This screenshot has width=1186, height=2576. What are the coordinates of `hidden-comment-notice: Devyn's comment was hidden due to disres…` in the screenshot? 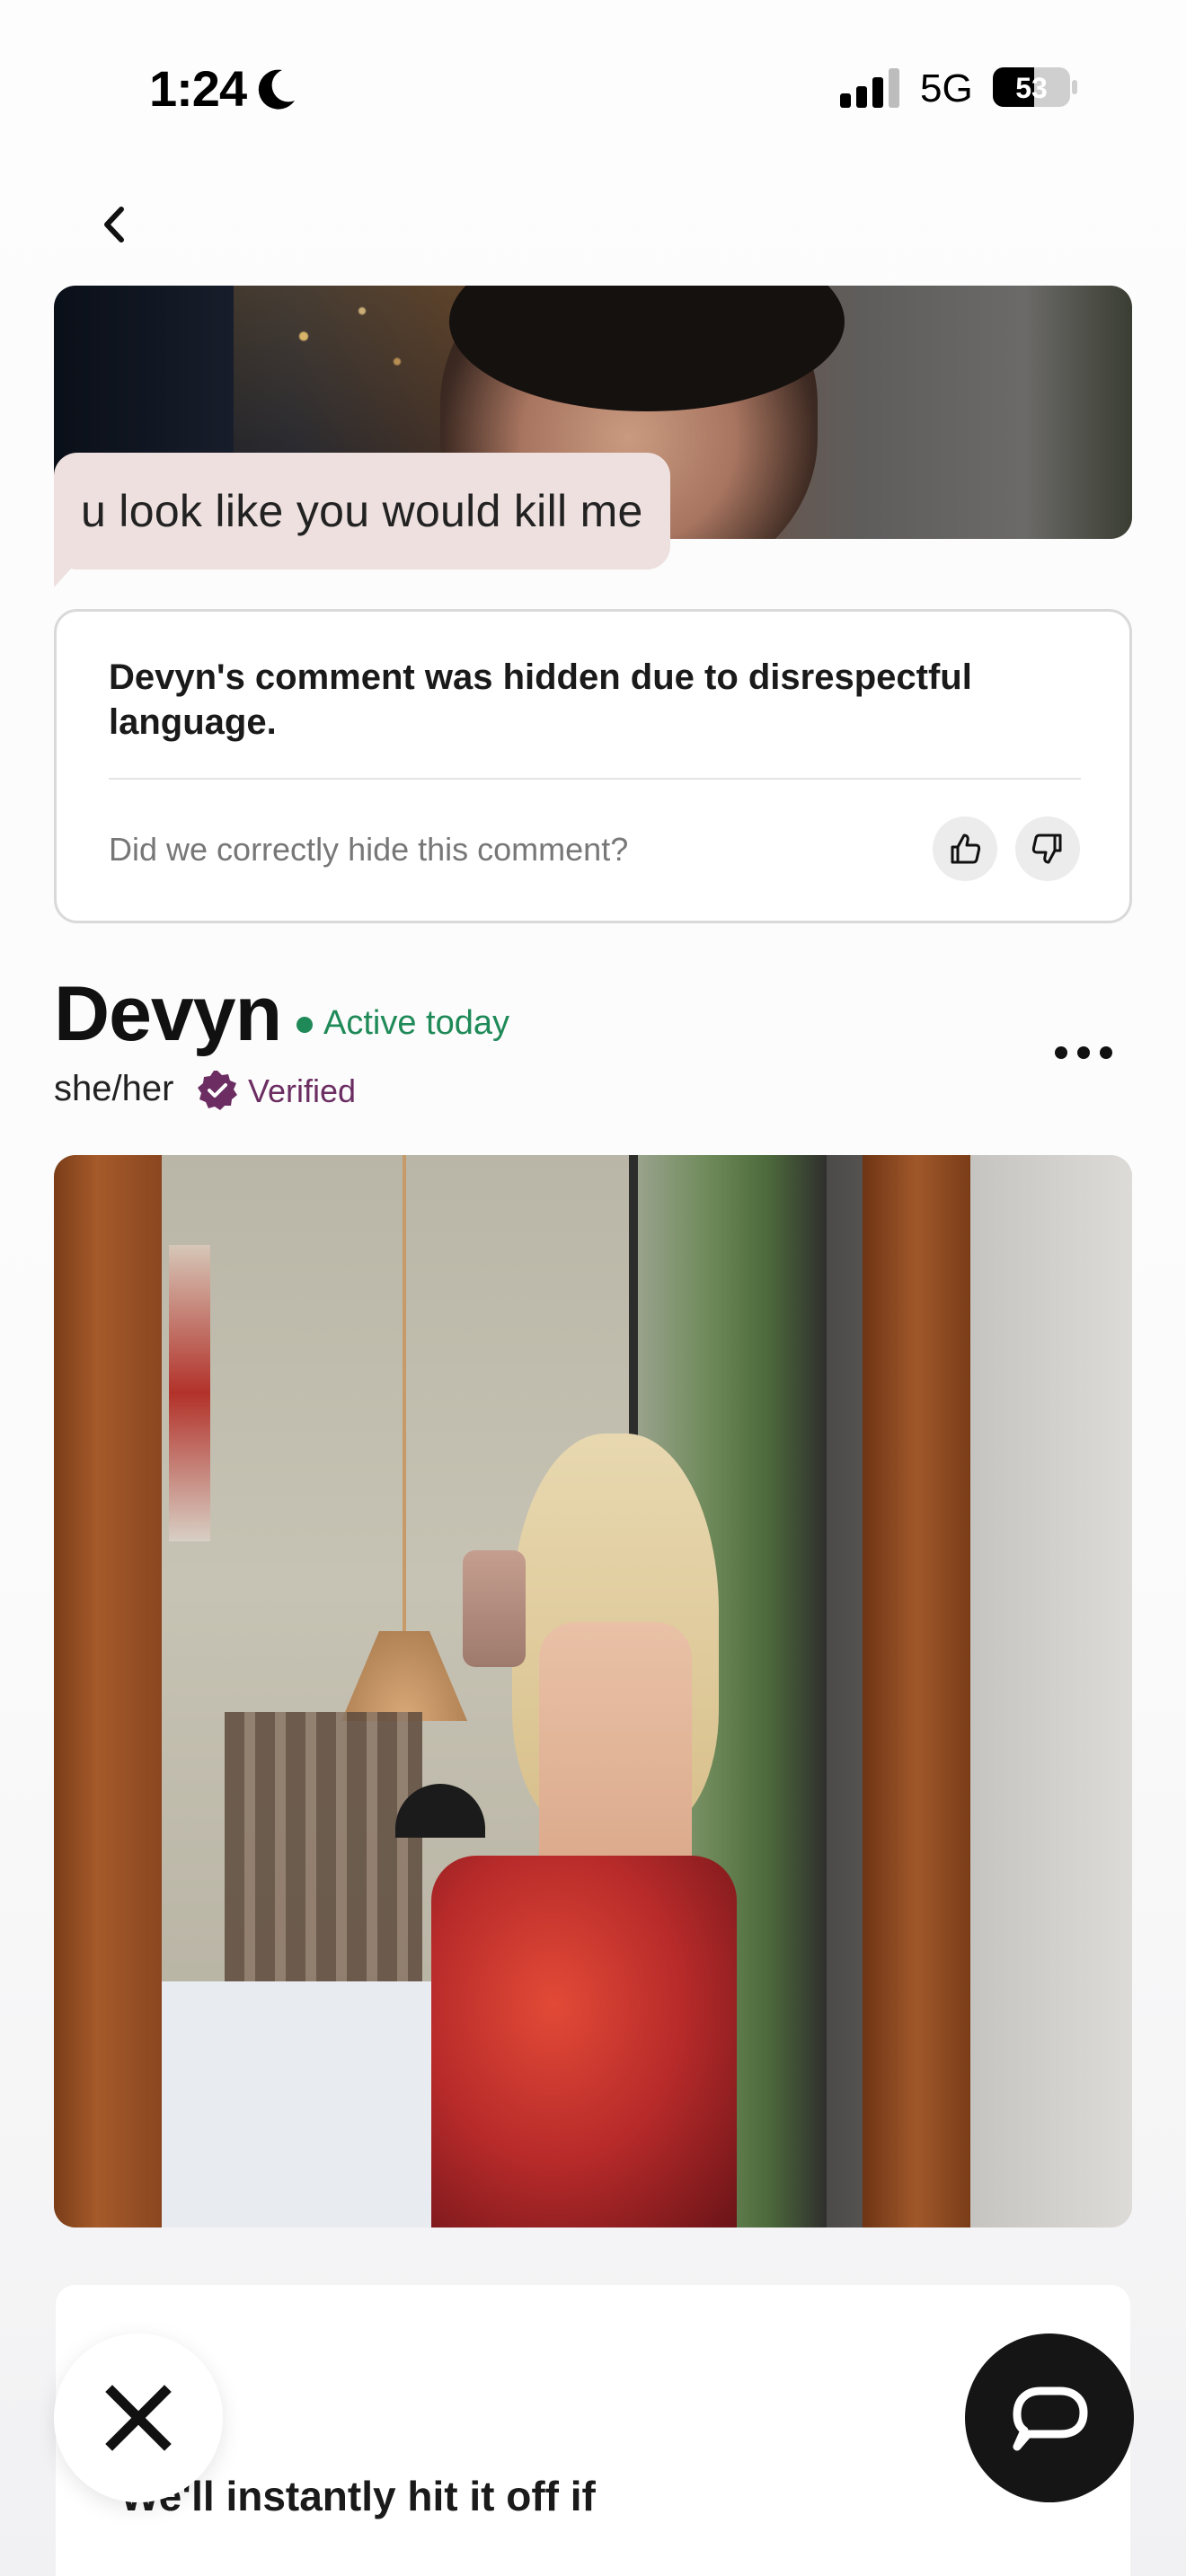 It's located at (593, 766).